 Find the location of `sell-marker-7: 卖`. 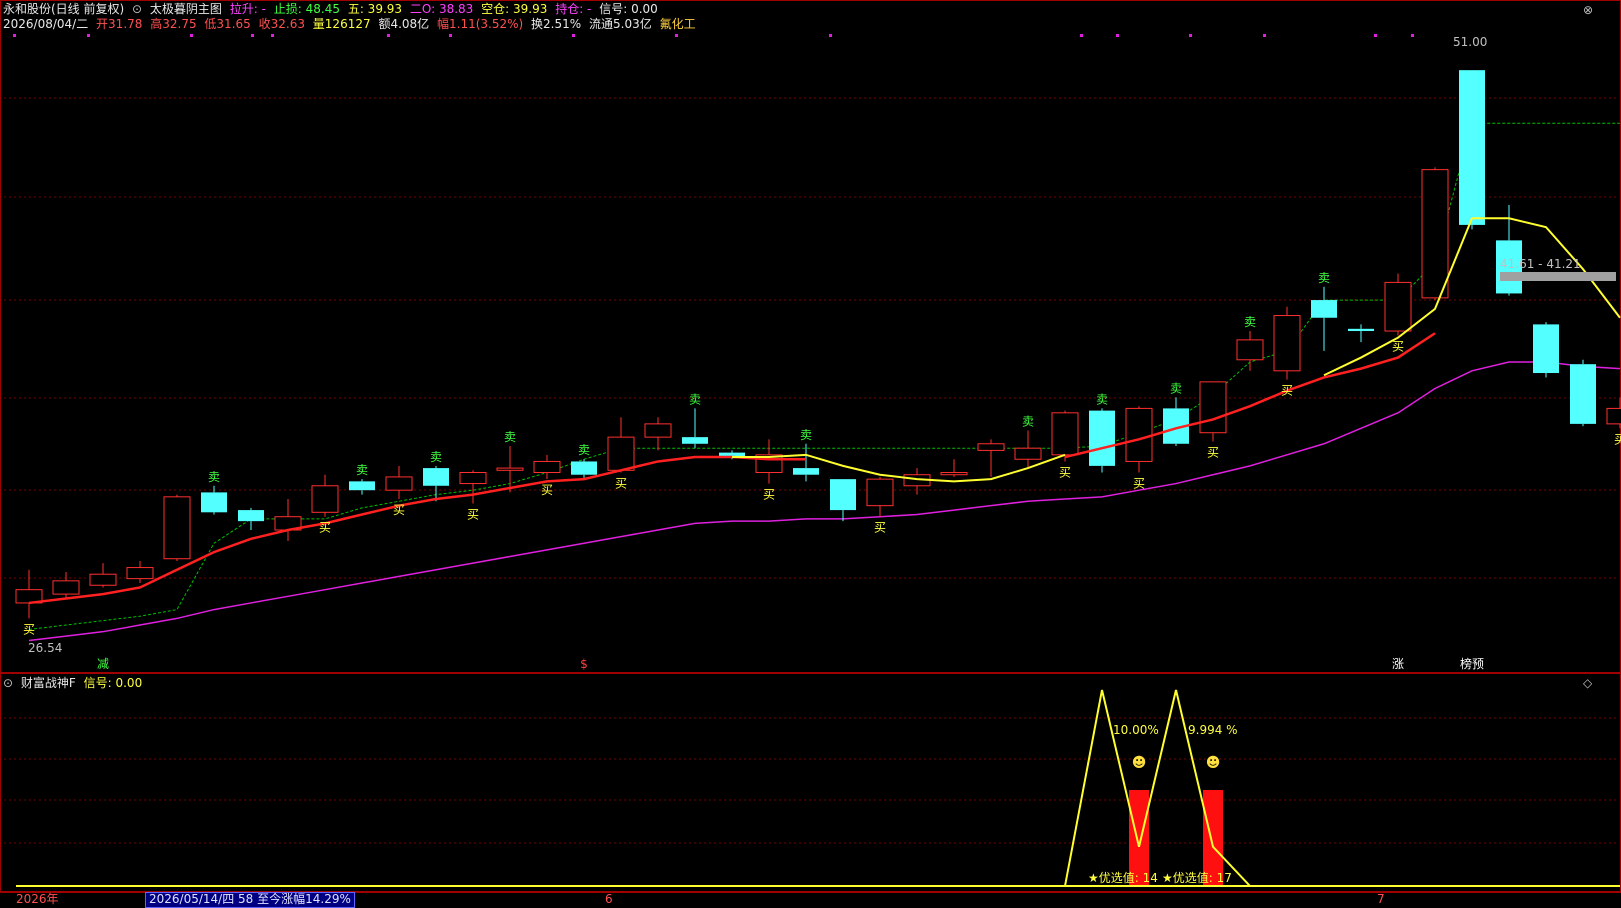

sell-marker-7: 卖 is located at coordinates (1028, 422).